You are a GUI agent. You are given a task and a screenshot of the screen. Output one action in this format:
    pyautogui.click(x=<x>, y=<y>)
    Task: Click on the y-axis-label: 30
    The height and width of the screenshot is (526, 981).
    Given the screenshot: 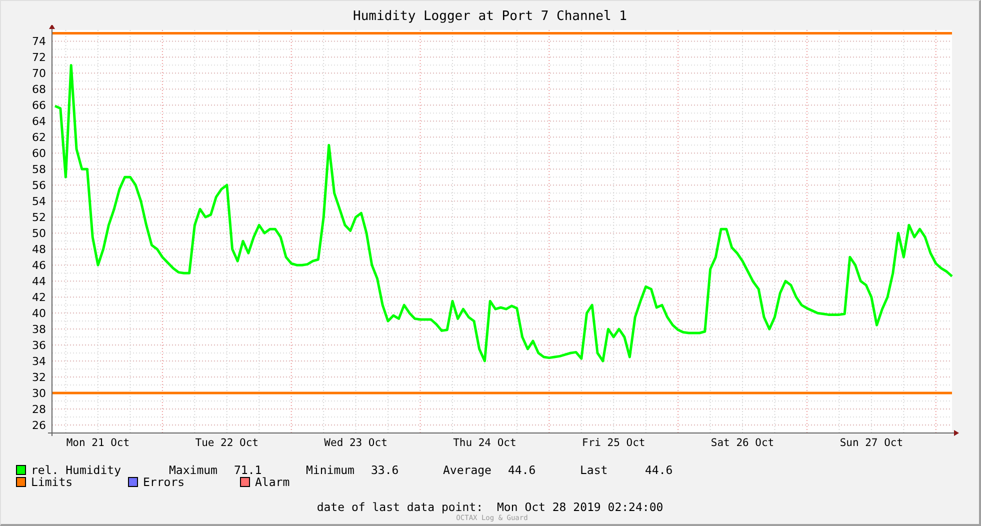 What is the action you would take?
    pyautogui.click(x=39, y=393)
    